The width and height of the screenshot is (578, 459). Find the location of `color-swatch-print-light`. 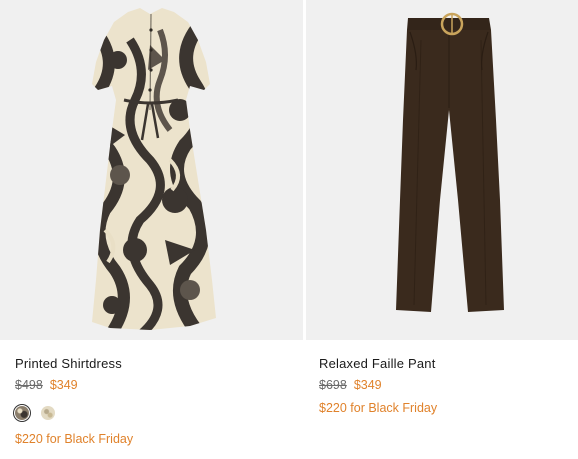

color-swatch-print-light is located at coordinates (48, 413).